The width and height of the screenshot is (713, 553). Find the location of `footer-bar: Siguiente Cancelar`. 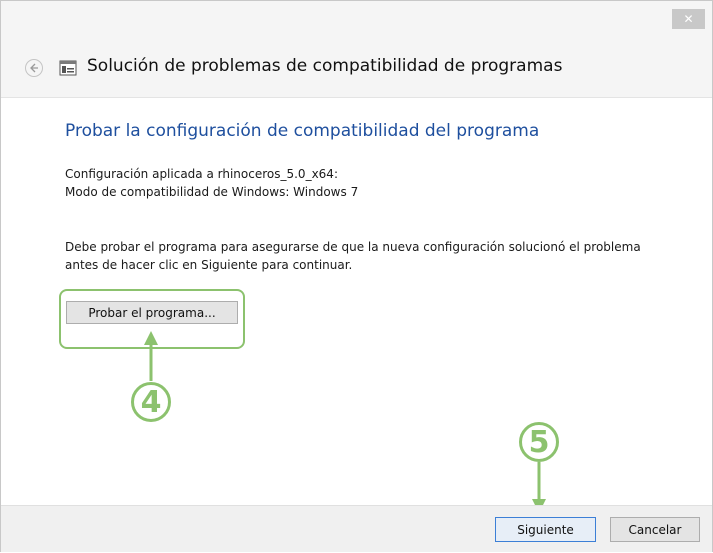

footer-bar: Siguiente Cancelar is located at coordinates (356, 528).